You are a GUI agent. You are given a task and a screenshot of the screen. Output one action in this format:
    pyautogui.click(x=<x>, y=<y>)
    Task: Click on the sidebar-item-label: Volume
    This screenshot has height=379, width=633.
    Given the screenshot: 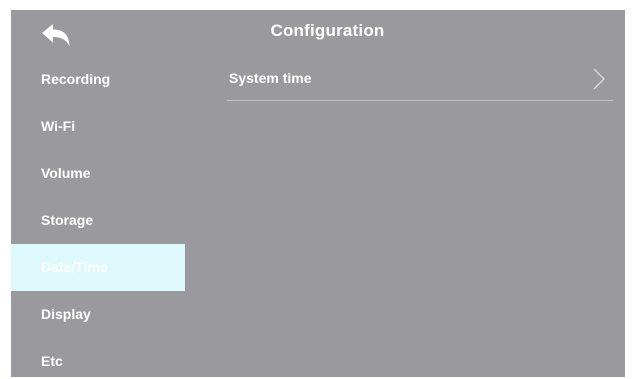 What is the action you would take?
    pyautogui.click(x=66, y=173)
    